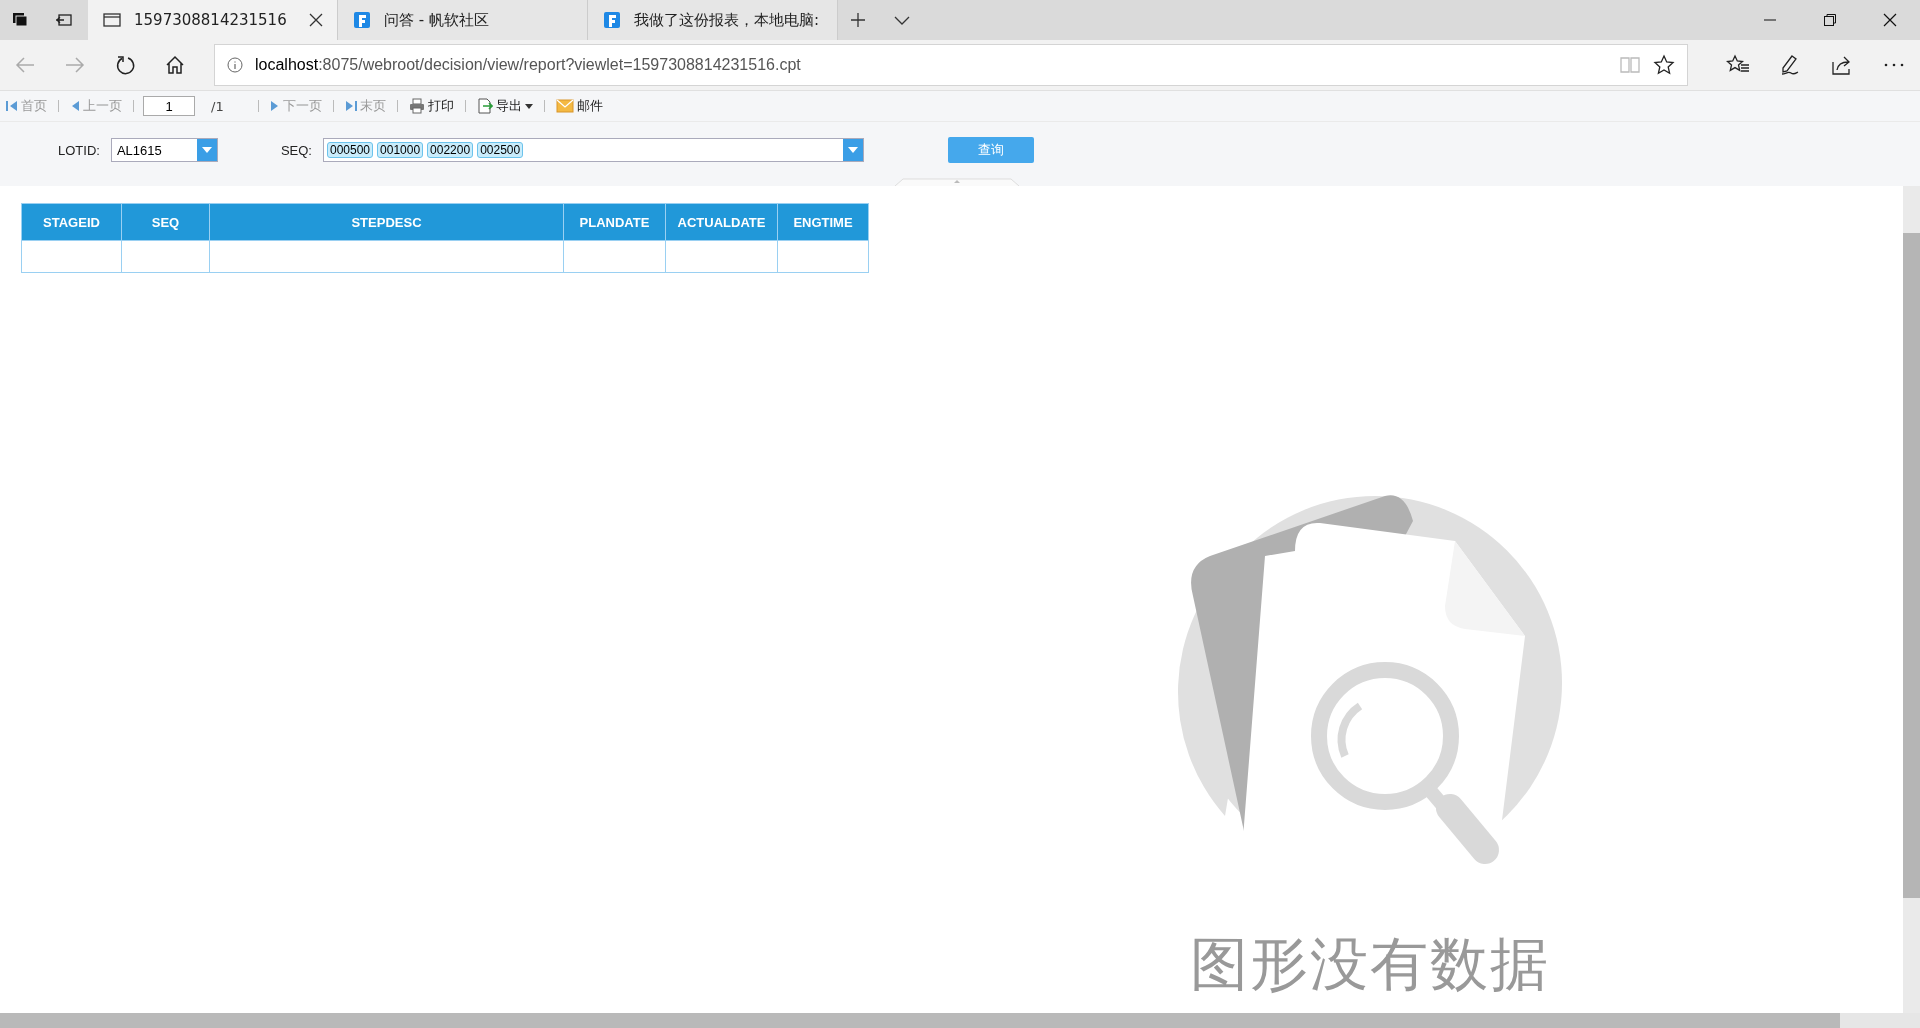  I want to click on refresh-icon, so click(125, 65).